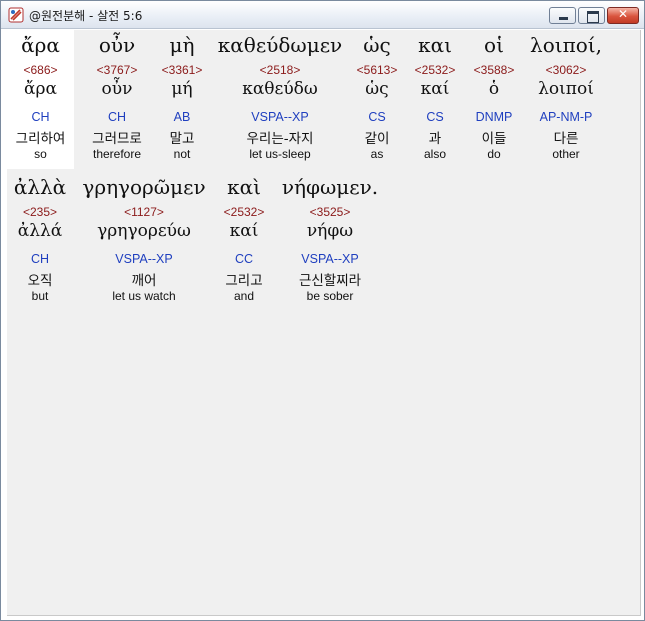 This screenshot has width=645, height=621. Describe the element at coordinates (494, 89) in the screenshot. I see `lemma: ὁ` at that location.